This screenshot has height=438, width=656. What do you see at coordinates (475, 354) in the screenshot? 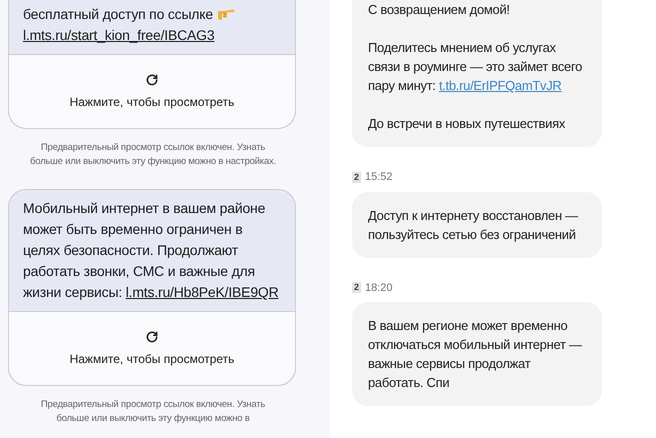
I see `message-text: В вашем регионе может временно отключаться мобильный интернет — важные сервисы продолжат работать. Спи` at bounding box center [475, 354].